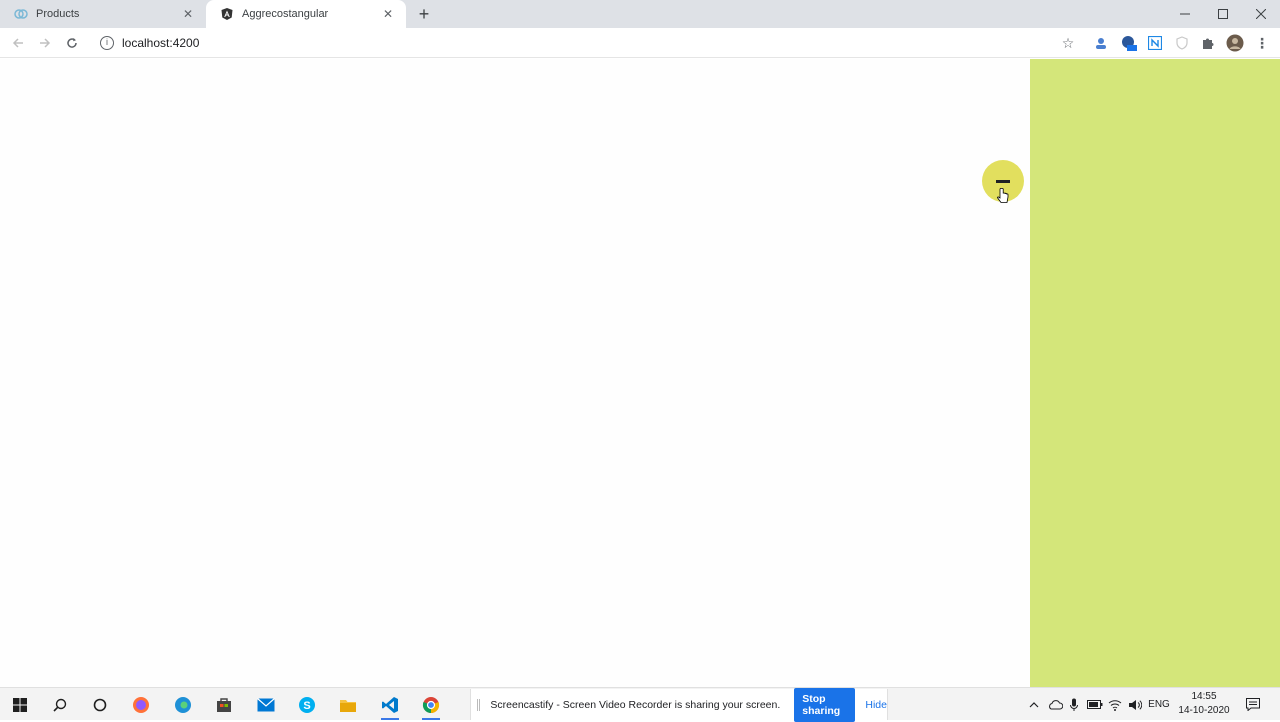  What do you see at coordinates (18, 43) in the screenshot?
I see `back-icon` at bounding box center [18, 43].